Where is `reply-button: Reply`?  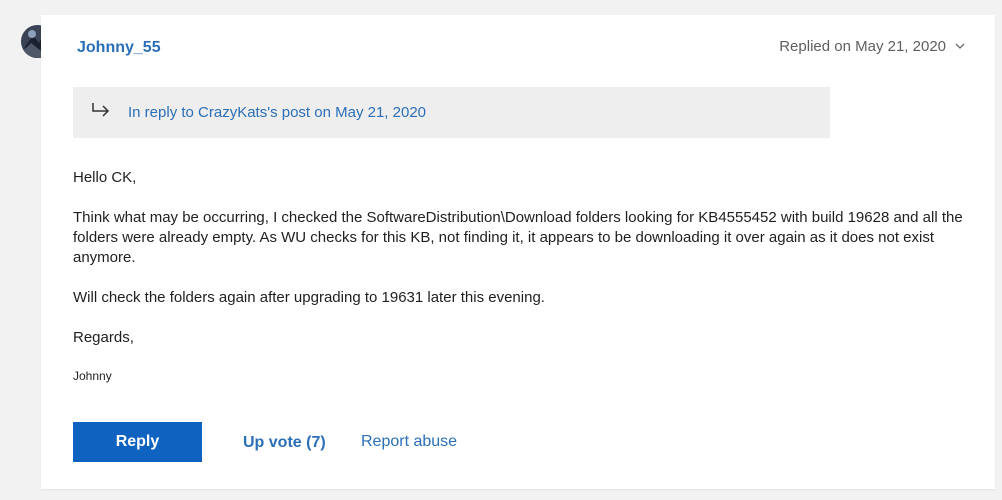
reply-button: Reply is located at coordinates (137, 442).